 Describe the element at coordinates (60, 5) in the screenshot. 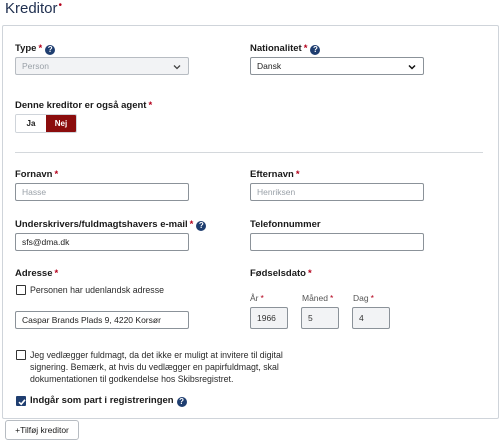

I see `required-marker: •` at that location.